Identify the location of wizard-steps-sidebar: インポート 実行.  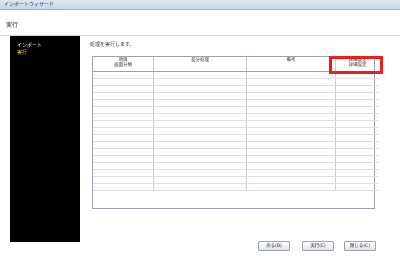
(45, 139).